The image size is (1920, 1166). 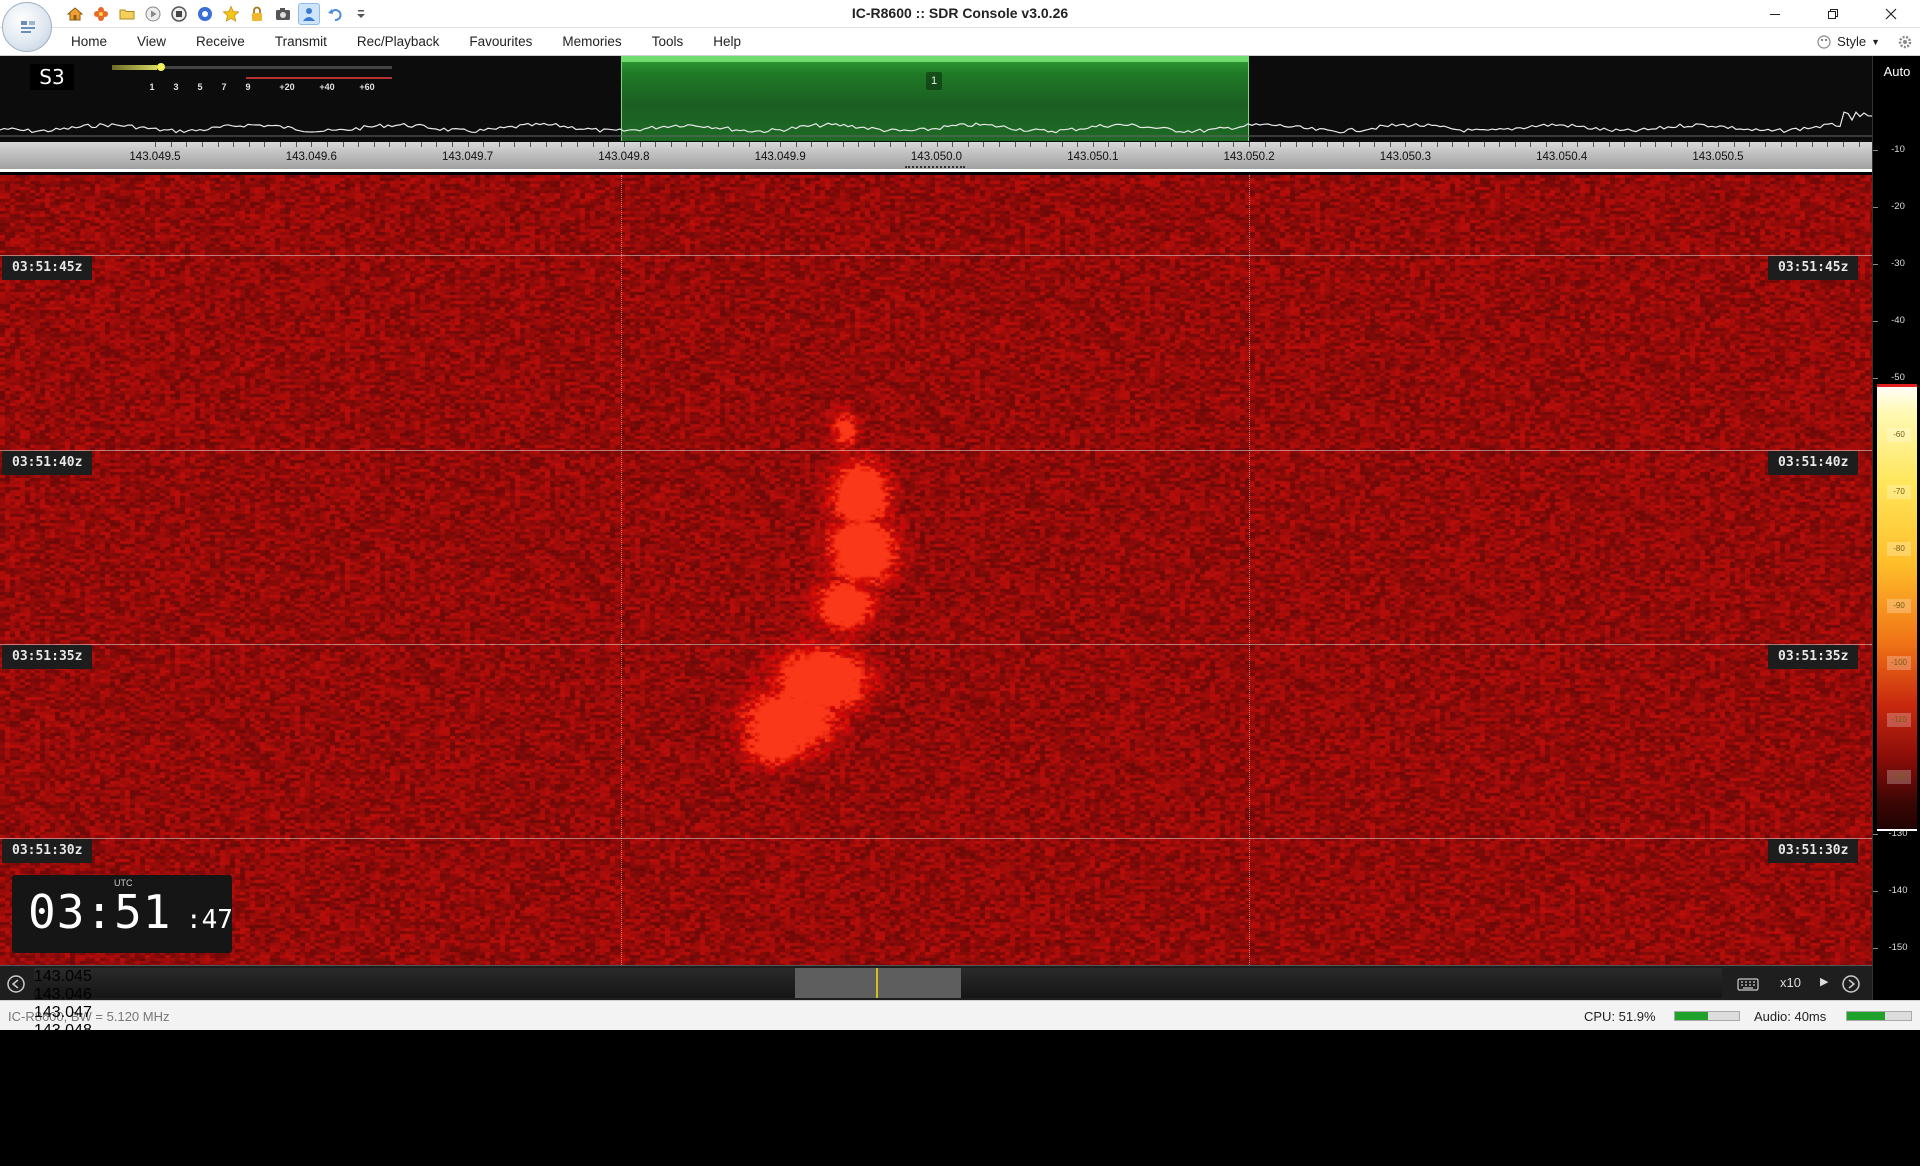 What do you see at coordinates (1848, 42) in the screenshot?
I see `style-menu: Style ▼` at bounding box center [1848, 42].